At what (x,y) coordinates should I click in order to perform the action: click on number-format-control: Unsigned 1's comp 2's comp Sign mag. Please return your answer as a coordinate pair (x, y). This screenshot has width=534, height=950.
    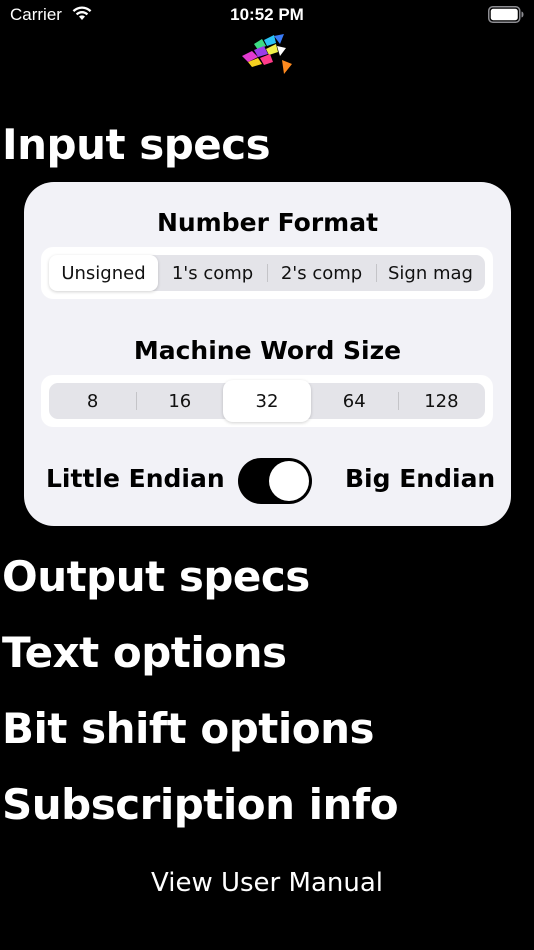
    Looking at the image, I should click on (267, 273).